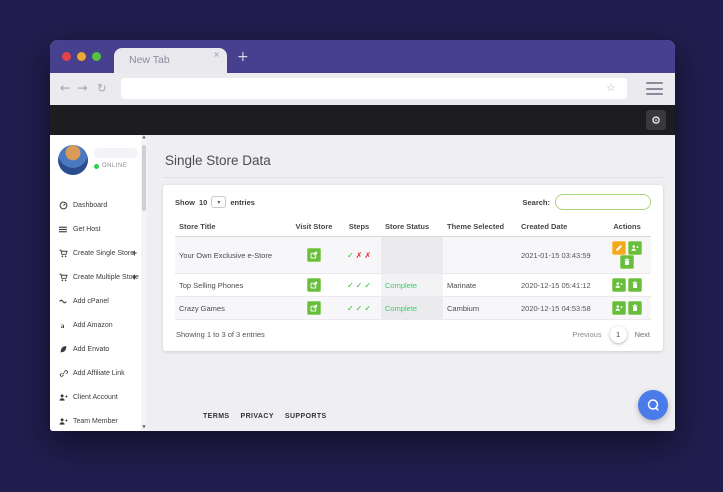 This screenshot has height=492, width=723. What do you see at coordinates (81, 56) in the screenshot?
I see `window-minimize-button` at bounding box center [81, 56].